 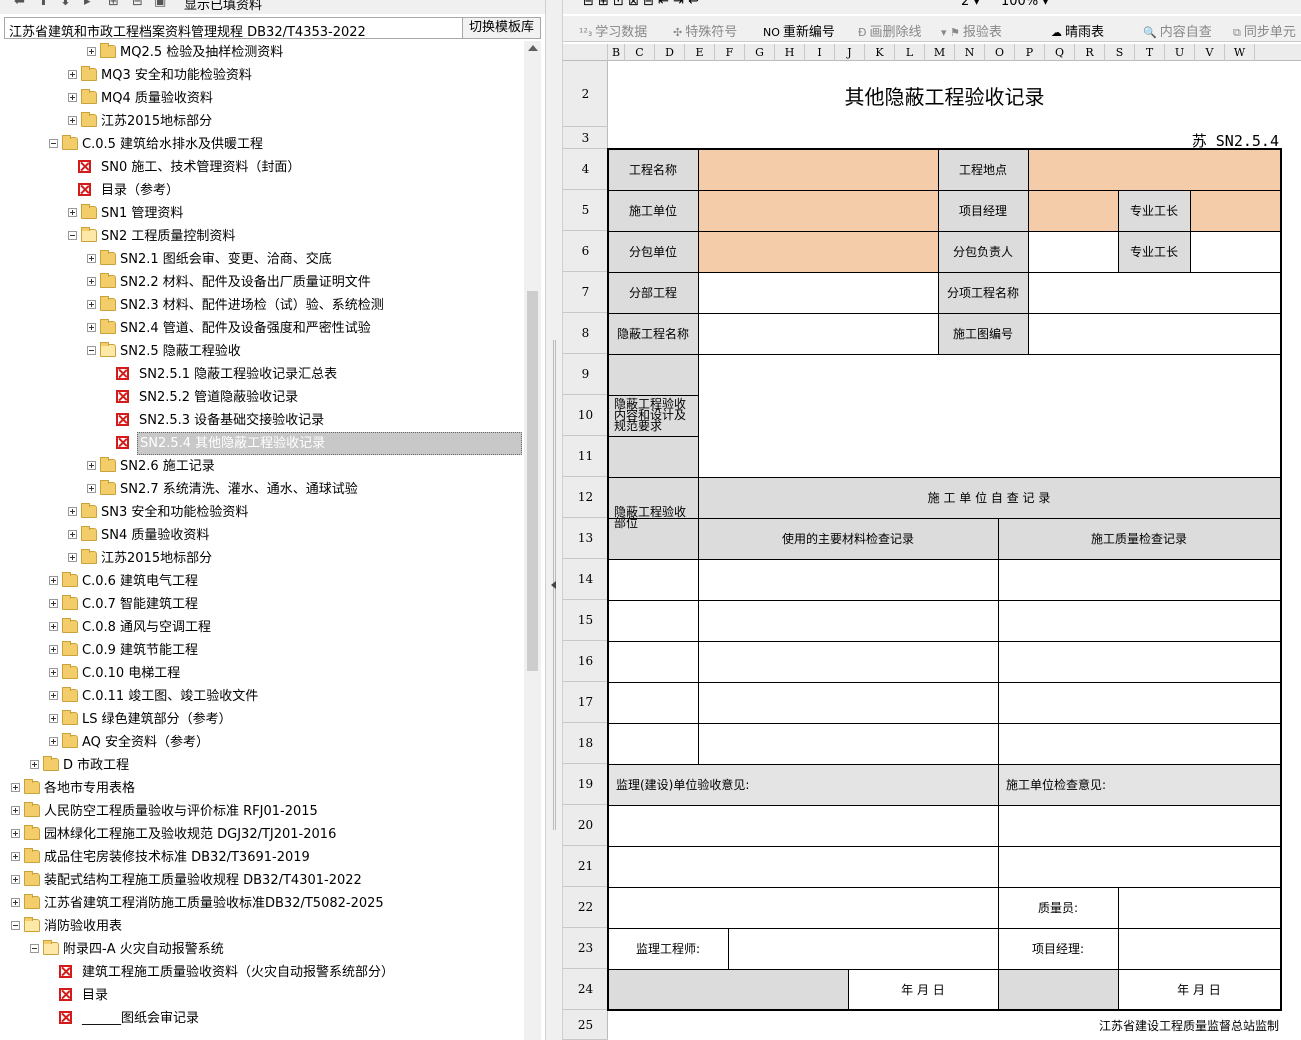 I want to click on tree-item-folder: SN2.4 管道、配件及设备强度和严密性试验, so click(x=262, y=328).